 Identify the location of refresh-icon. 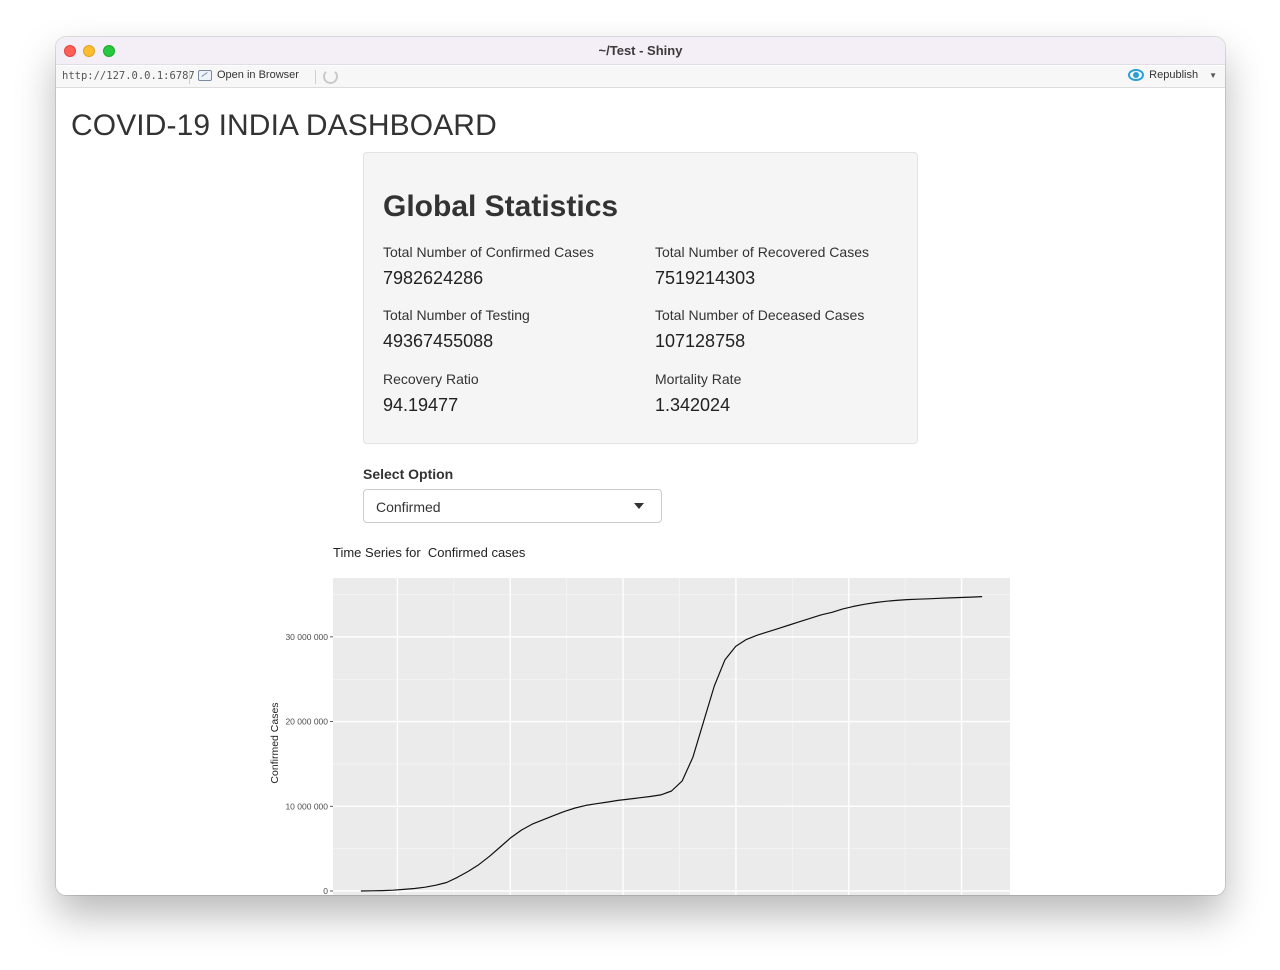
(330, 76).